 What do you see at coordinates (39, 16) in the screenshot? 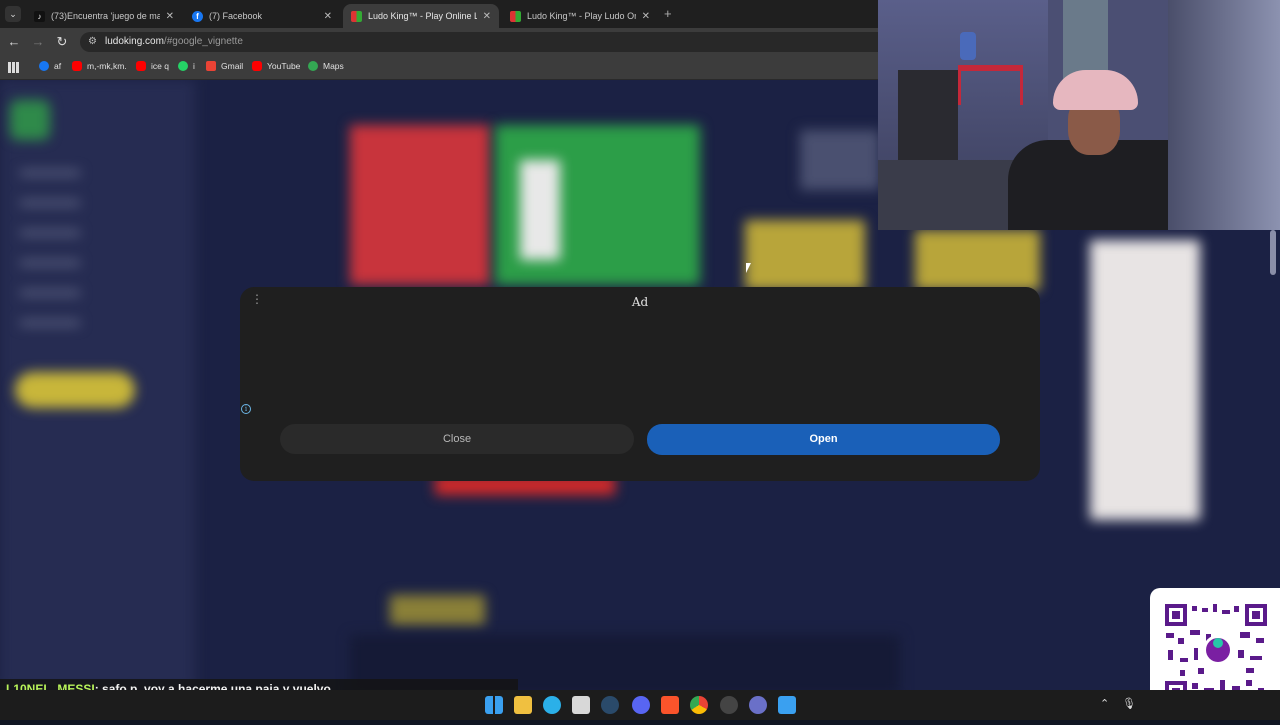
I see `tiktok-icon: ♪` at bounding box center [39, 16].